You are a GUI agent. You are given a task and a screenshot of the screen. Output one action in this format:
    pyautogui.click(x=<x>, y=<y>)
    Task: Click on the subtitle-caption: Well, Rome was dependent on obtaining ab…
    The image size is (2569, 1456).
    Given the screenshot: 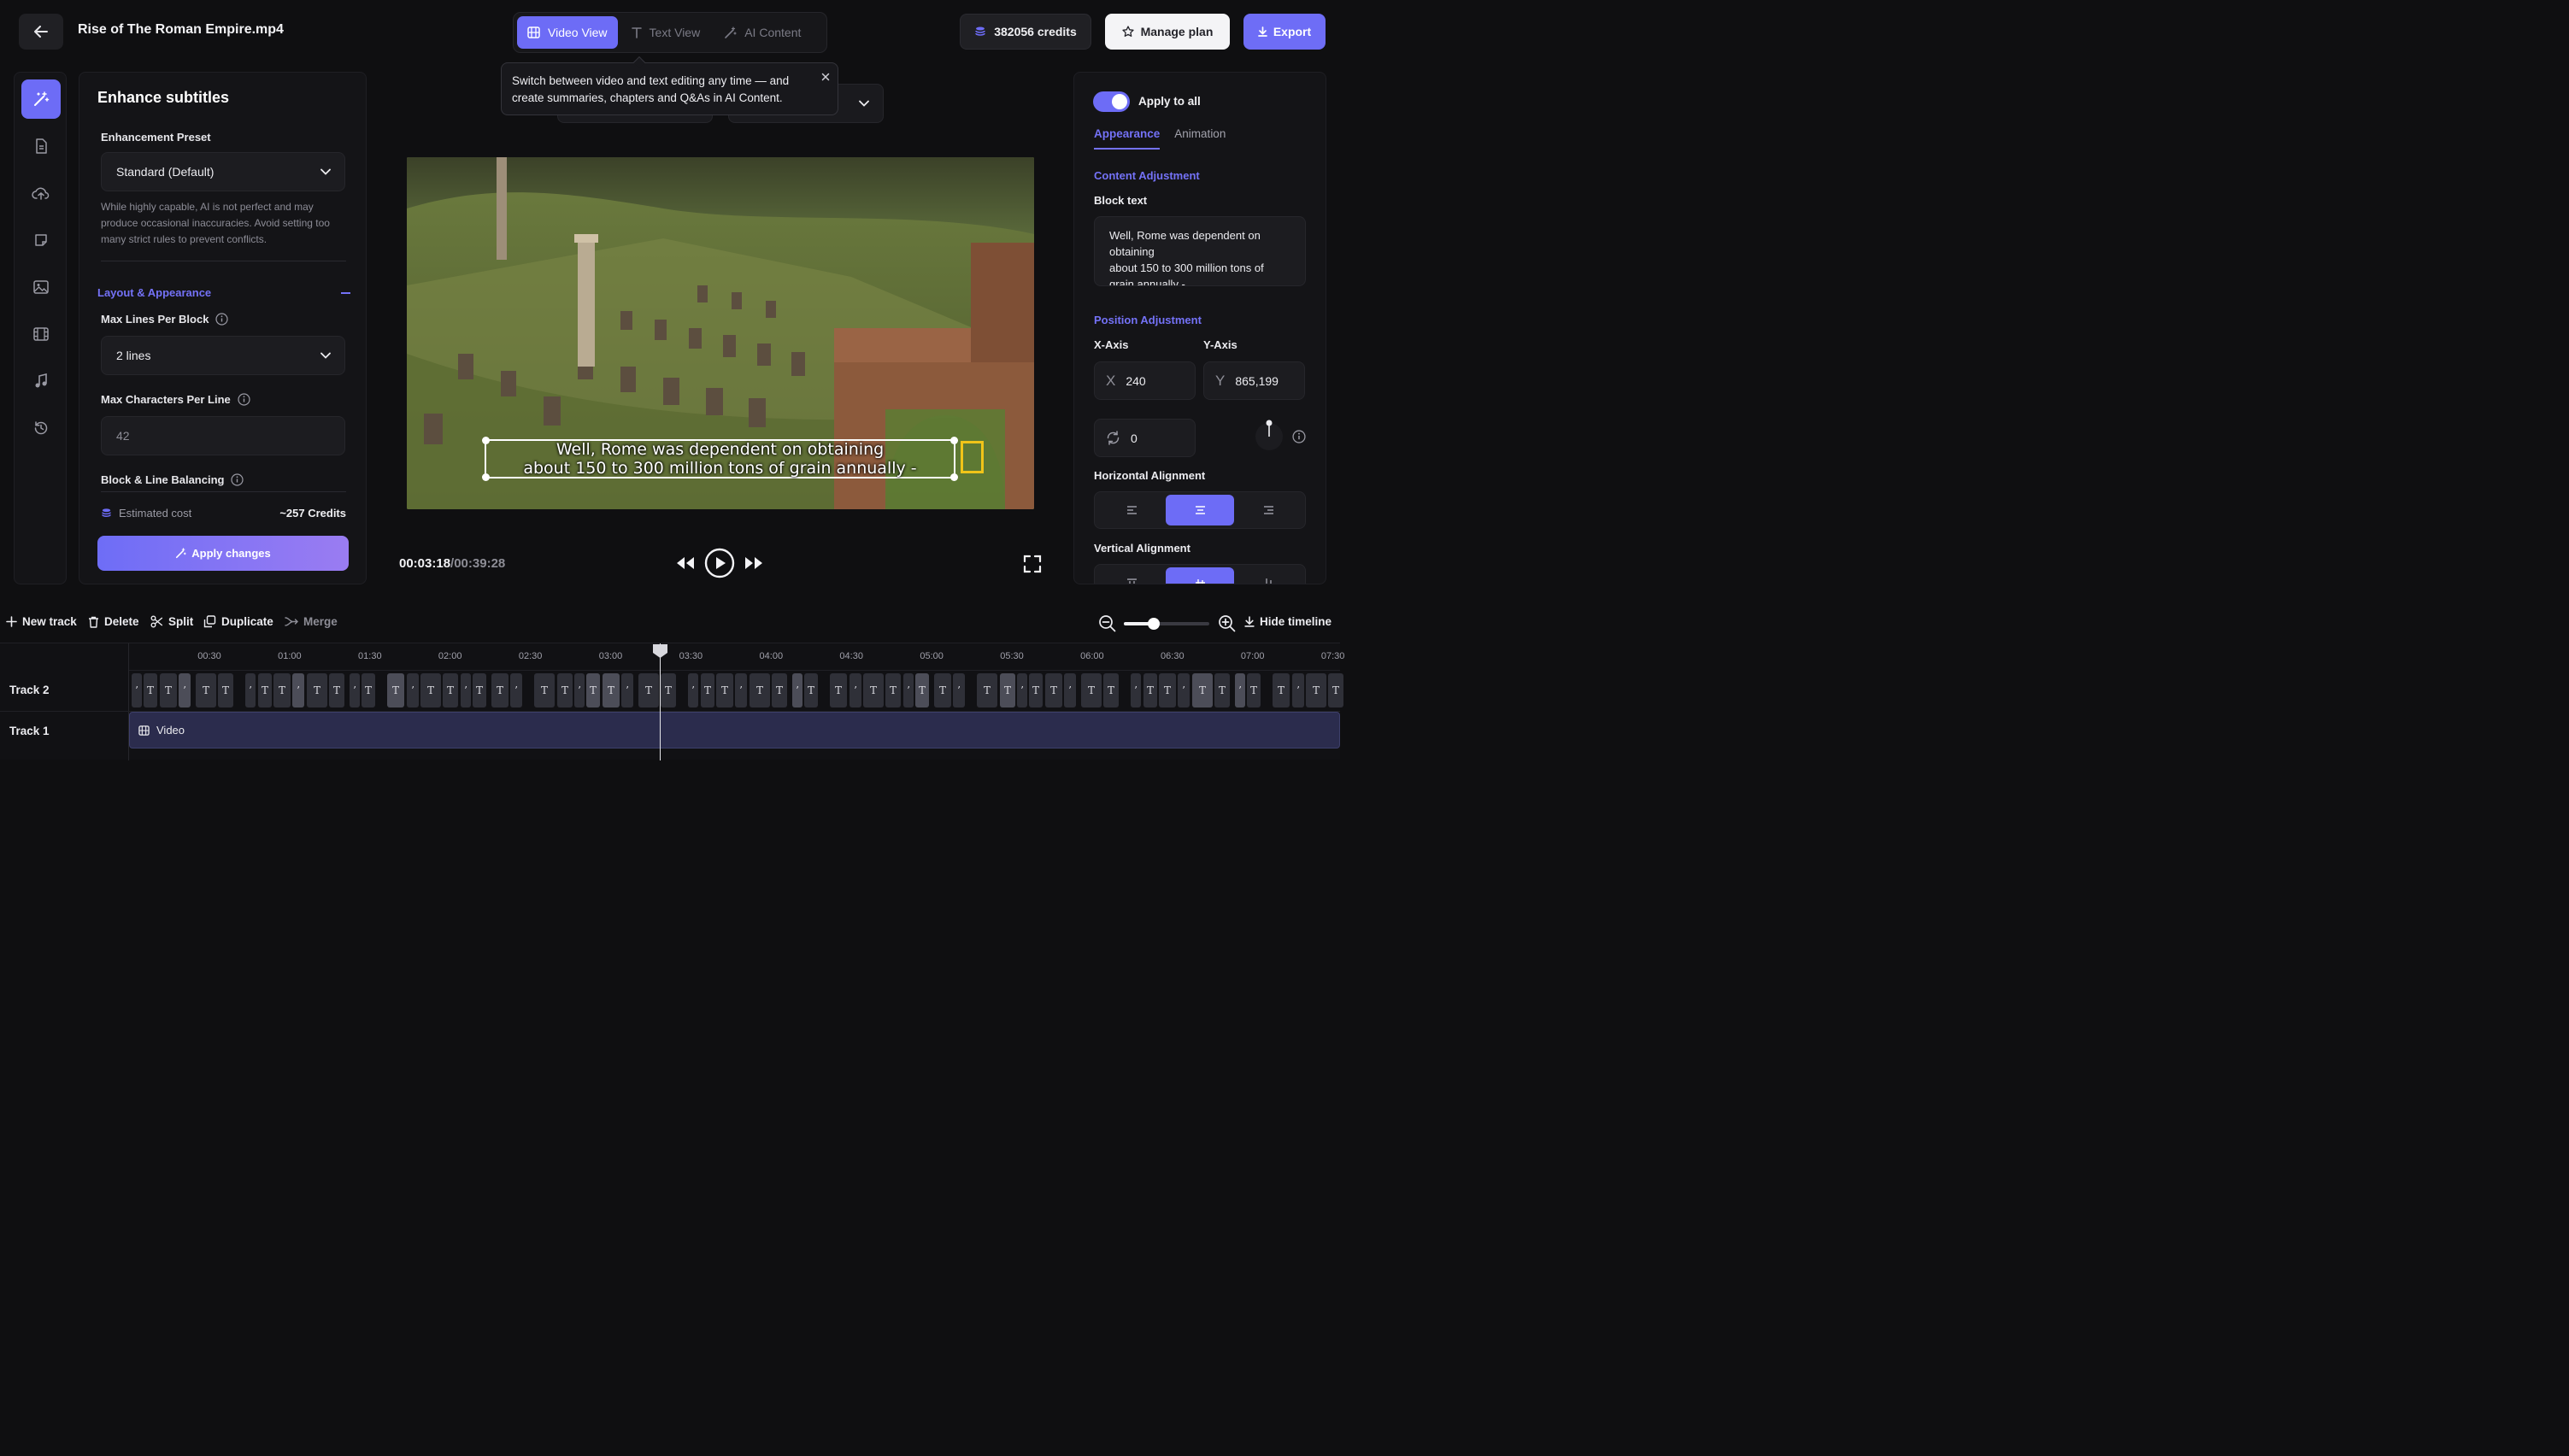 What is the action you would take?
    pyautogui.click(x=720, y=459)
    